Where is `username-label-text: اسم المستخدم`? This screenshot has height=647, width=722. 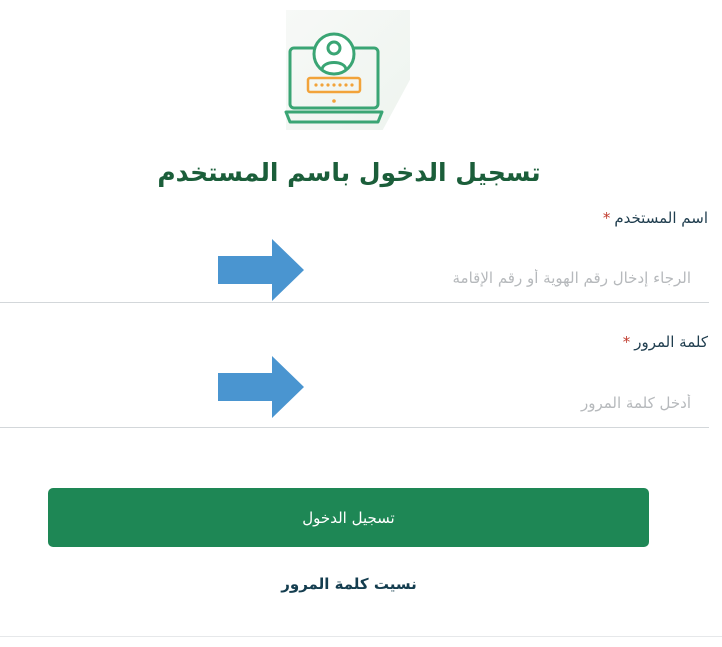
username-label-text: اسم المستخدم is located at coordinates (661, 218).